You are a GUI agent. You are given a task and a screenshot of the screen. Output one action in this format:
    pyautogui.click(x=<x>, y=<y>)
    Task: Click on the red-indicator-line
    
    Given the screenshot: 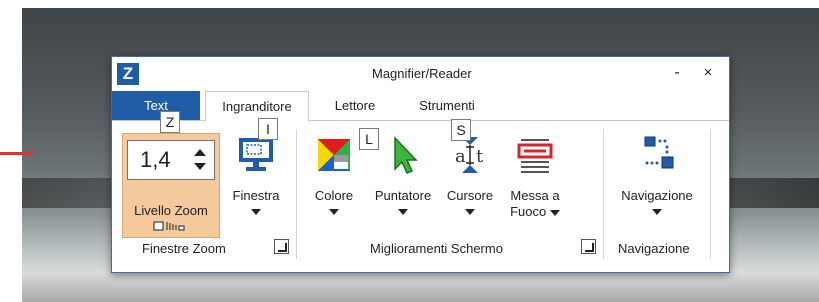 What is the action you would take?
    pyautogui.click(x=16, y=153)
    